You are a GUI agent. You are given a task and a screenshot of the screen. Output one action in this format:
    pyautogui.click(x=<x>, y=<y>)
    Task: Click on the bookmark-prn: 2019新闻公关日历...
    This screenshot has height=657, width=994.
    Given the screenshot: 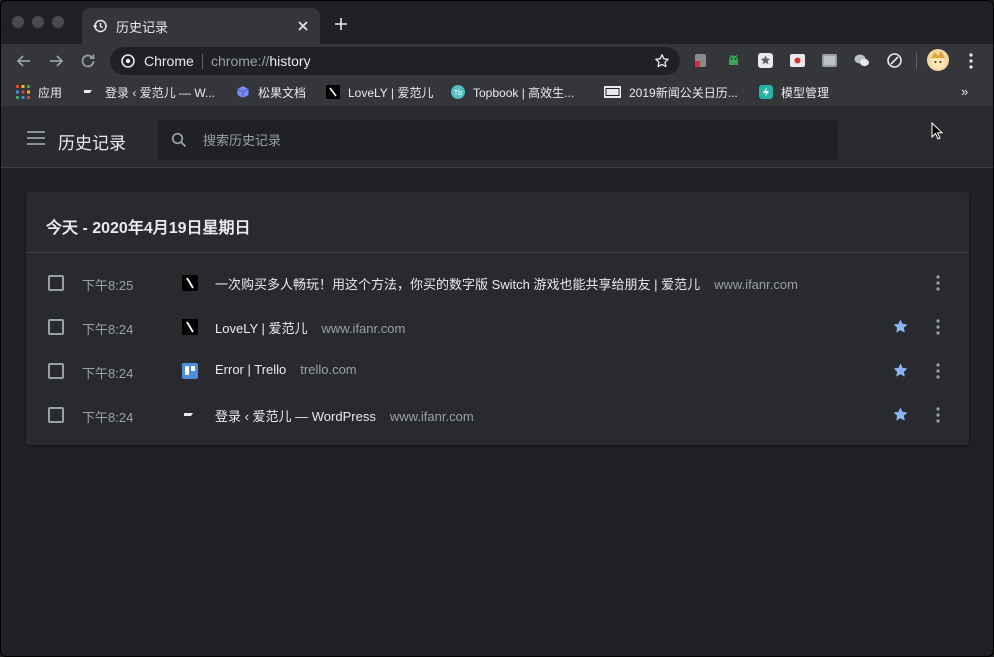 What is the action you would take?
    pyautogui.click(x=671, y=92)
    